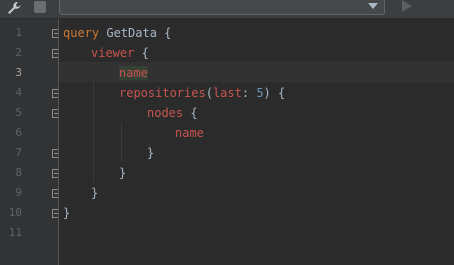 Image resolution: width=454 pixels, height=265 pixels. I want to click on line-number: 10, so click(15, 212).